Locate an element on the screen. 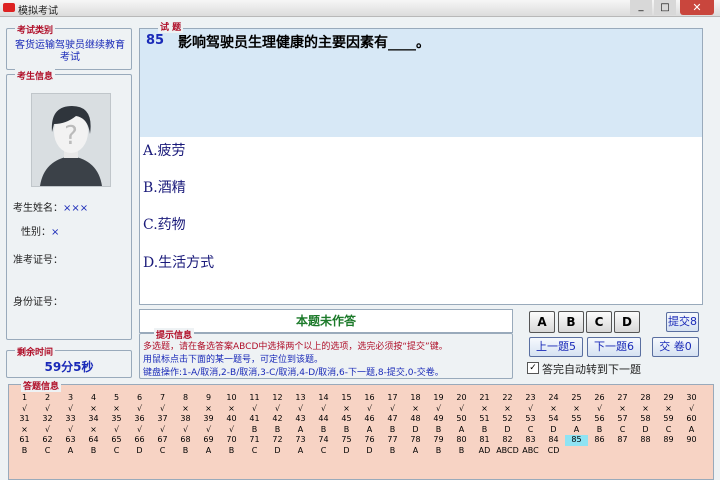 The height and width of the screenshot is (480, 720). submit-button: 提交8 is located at coordinates (682, 322).